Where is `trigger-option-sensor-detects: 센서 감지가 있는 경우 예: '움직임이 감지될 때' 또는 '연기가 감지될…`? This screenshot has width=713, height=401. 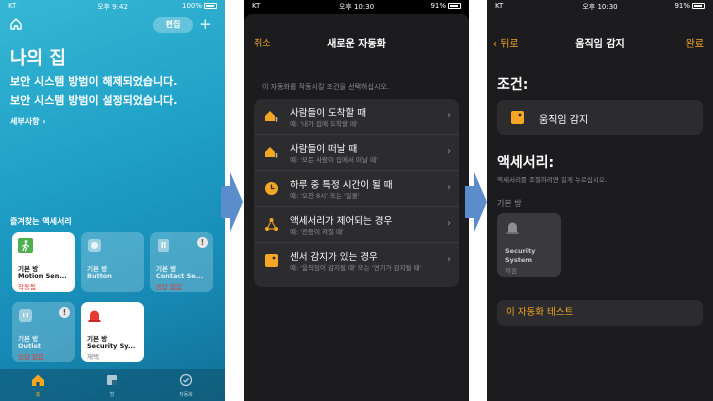 trigger-option-sensor-detects: 센서 감지가 있는 경우 예: '움직임이 감지될 때' 또는 '연기가 감지될… is located at coordinates (356, 265).